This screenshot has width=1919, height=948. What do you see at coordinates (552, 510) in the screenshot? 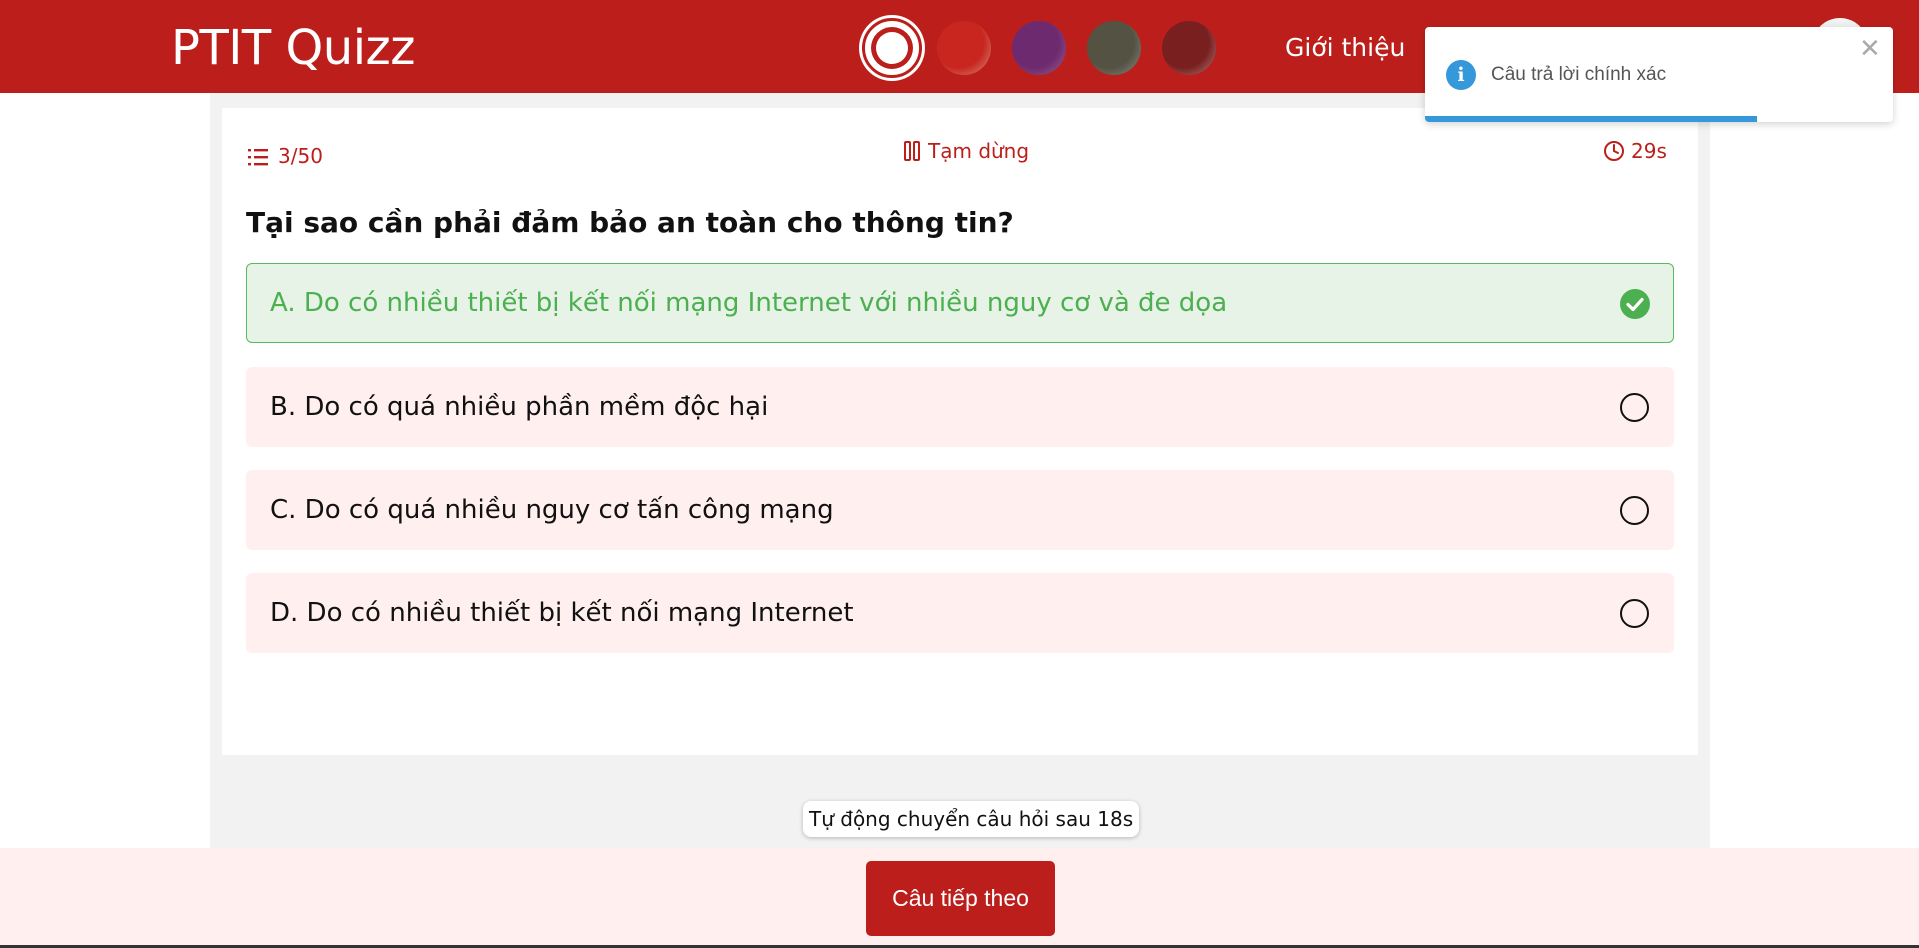
I see `answer-option-label: C. Do có quá nhiều nguy cơ tấn công mạng` at bounding box center [552, 510].